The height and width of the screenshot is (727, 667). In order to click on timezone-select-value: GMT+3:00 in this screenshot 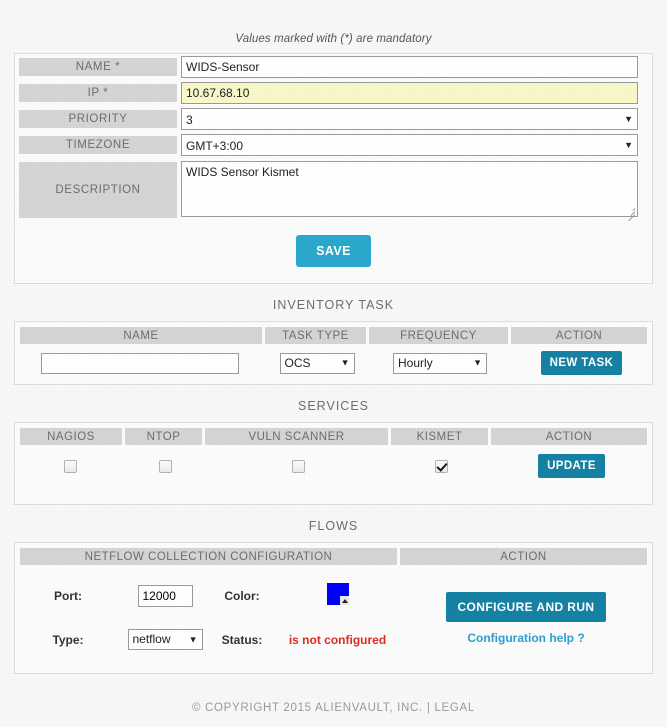, I will do `click(409, 145)`.